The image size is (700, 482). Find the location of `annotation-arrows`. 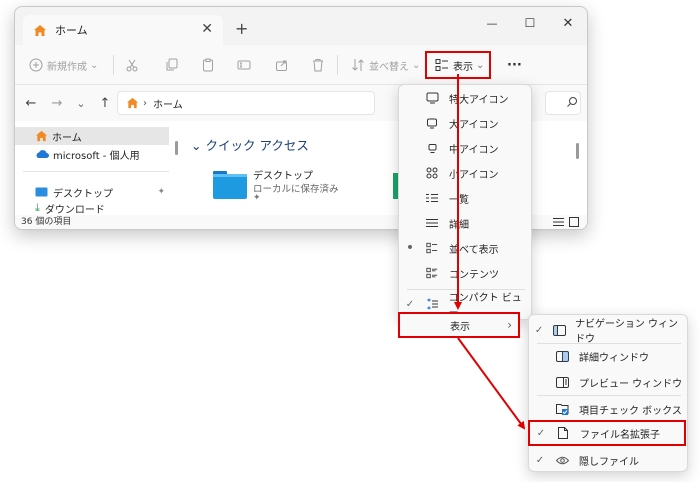

annotation-arrows is located at coordinates (490, 252).